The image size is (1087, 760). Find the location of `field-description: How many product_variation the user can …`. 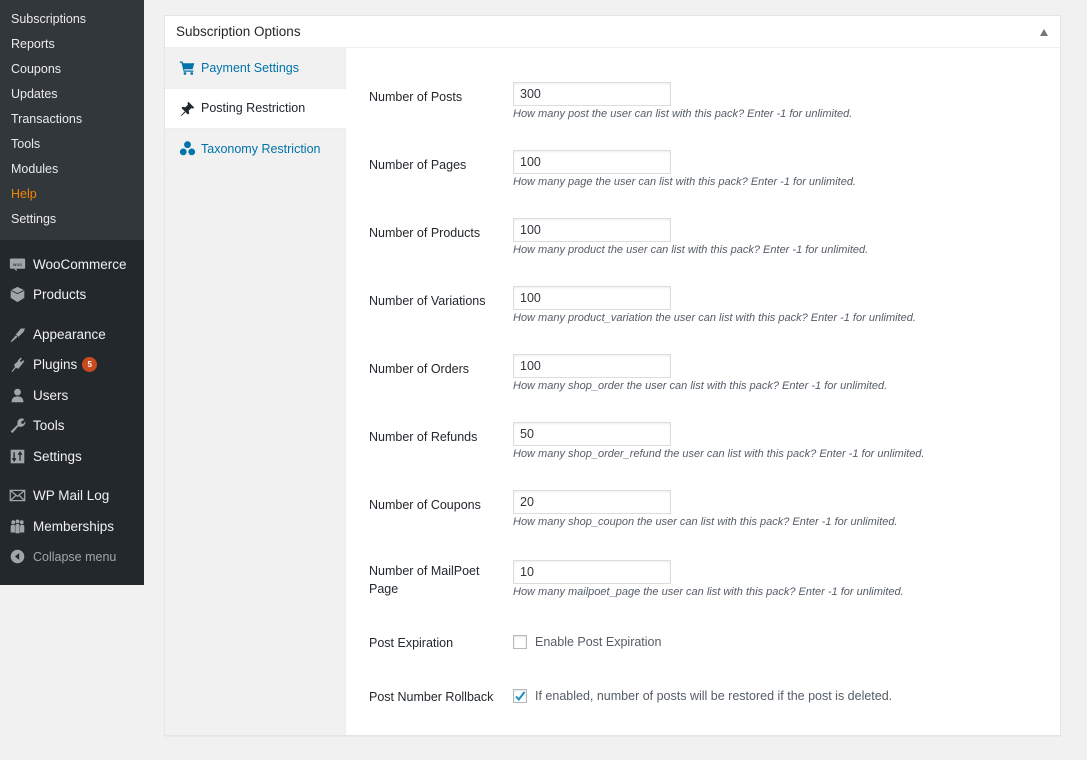

field-description: How many product_variation the user can … is located at coordinates (714, 318).